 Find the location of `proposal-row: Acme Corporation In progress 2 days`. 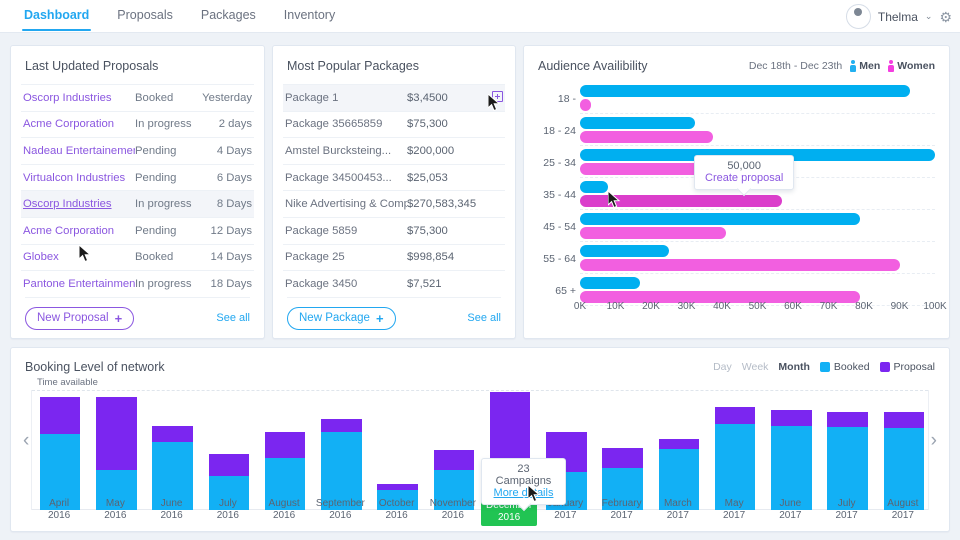

proposal-row: Acme Corporation In progress 2 days is located at coordinates (137, 124).